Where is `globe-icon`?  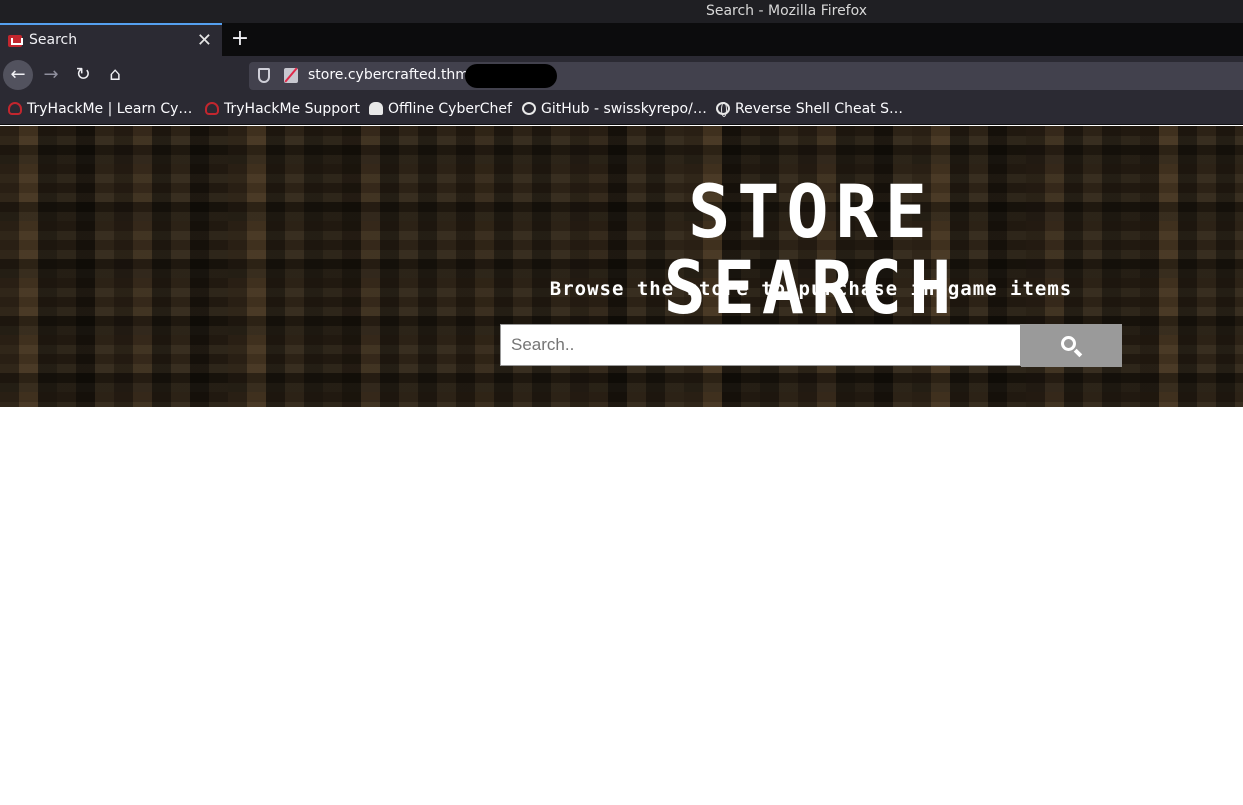
globe-icon is located at coordinates (723, 109).